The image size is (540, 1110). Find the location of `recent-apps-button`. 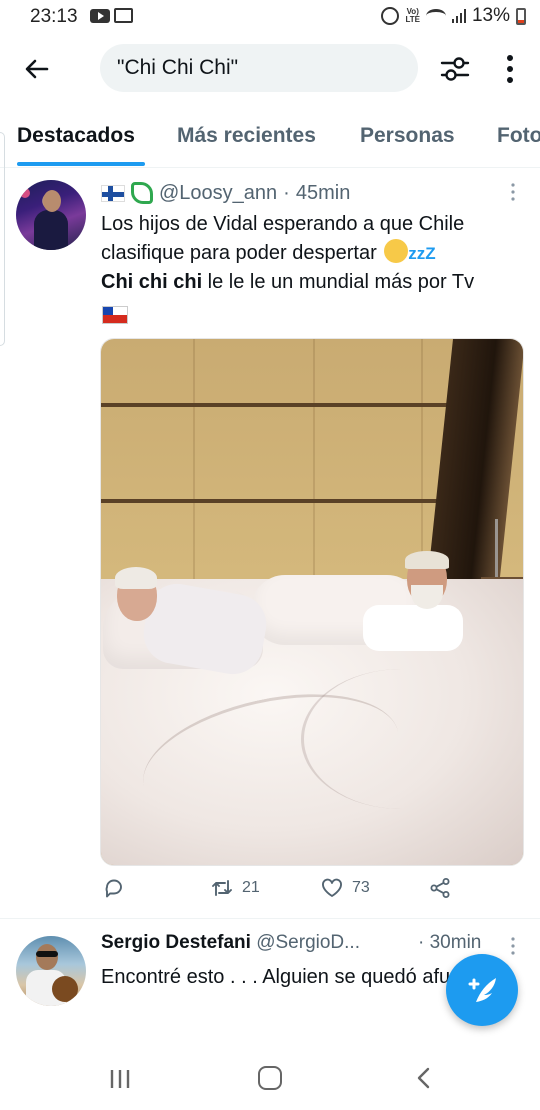

recent-apps-button is located at coordinates (120, 1079).